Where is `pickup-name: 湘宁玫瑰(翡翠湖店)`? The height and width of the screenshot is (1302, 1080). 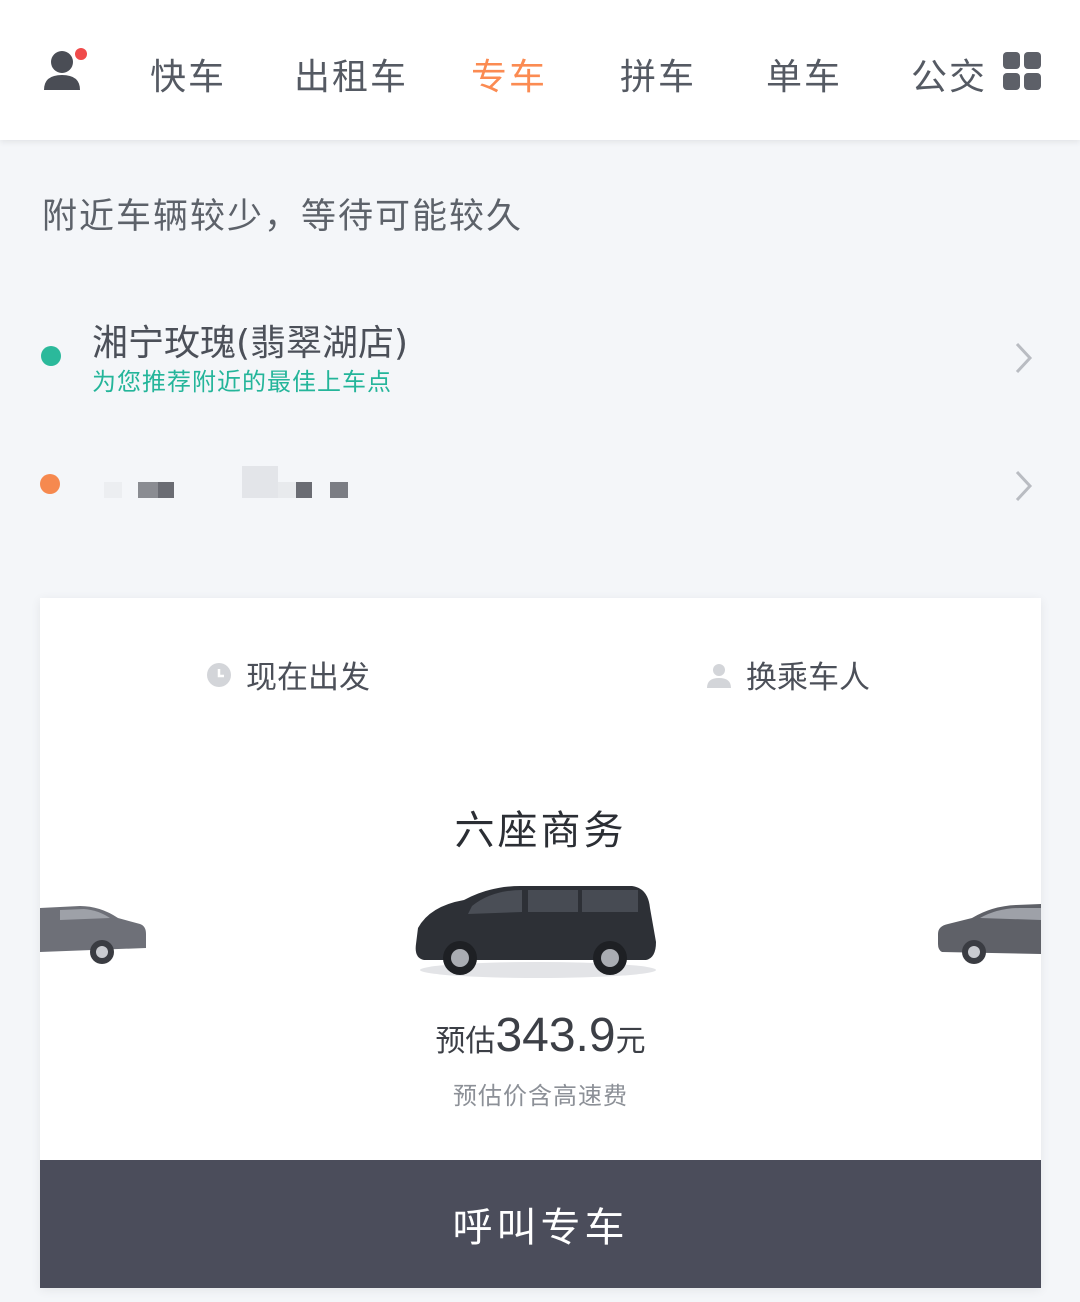 pickup-name: 湘宁玫瑰(翡翠湖店) is located at coordinates (250, 343).